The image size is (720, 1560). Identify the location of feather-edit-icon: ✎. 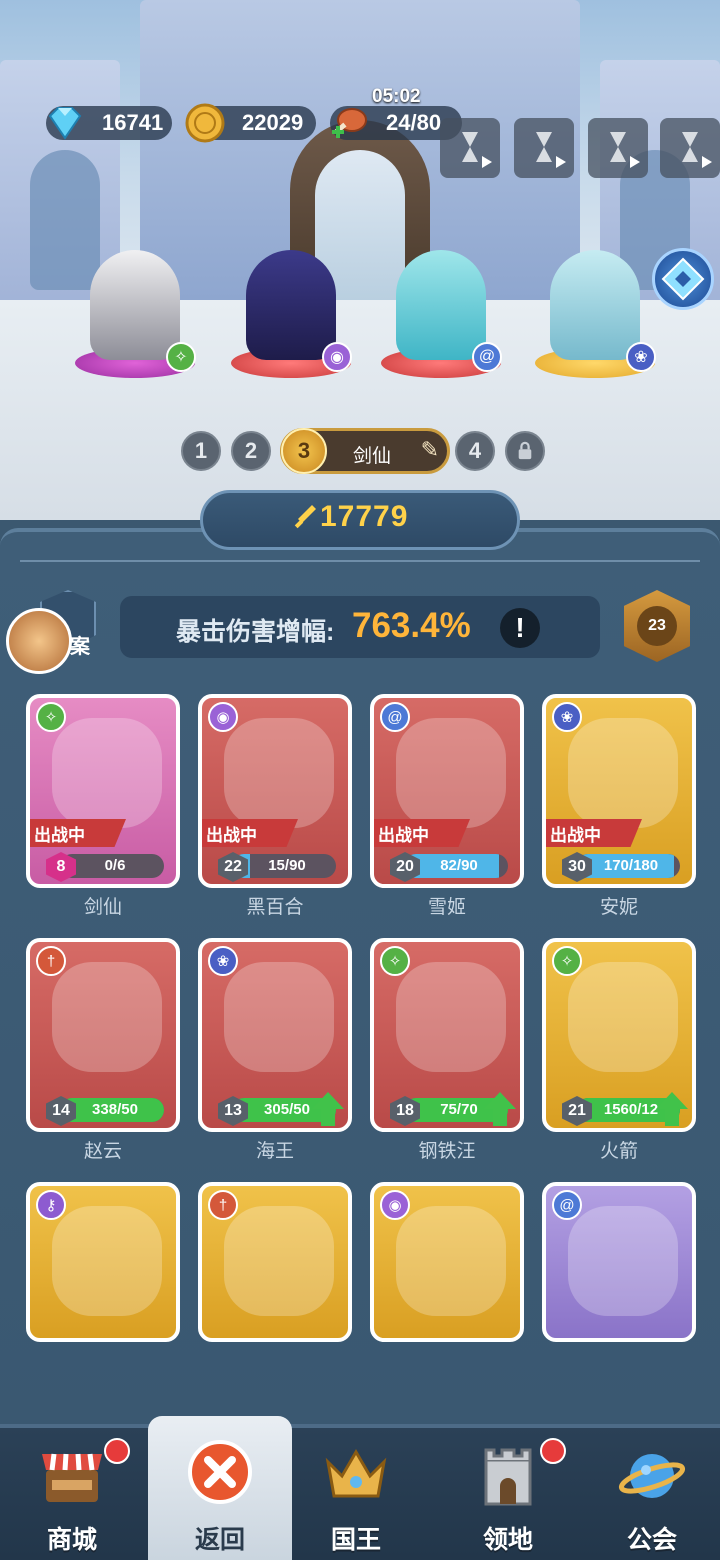
(430, 450).